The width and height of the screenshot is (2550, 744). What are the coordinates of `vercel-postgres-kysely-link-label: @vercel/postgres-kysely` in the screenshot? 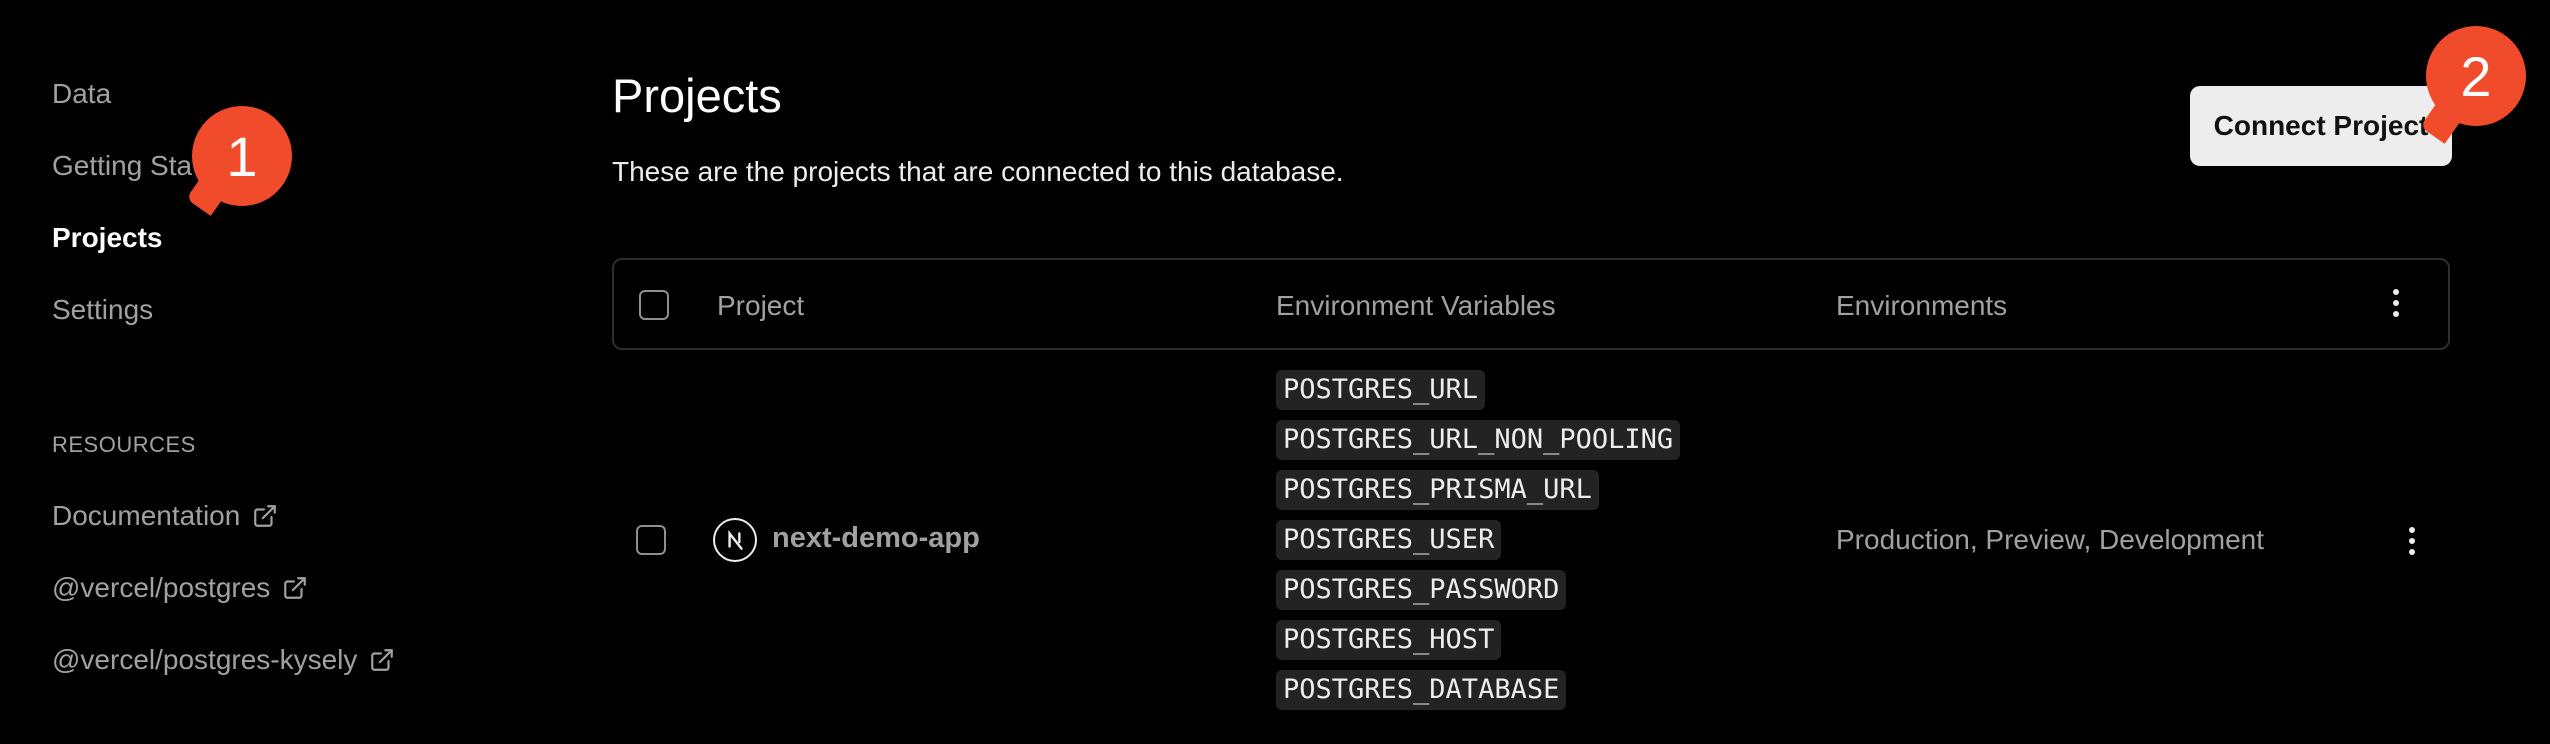 It's located at (205, 659).